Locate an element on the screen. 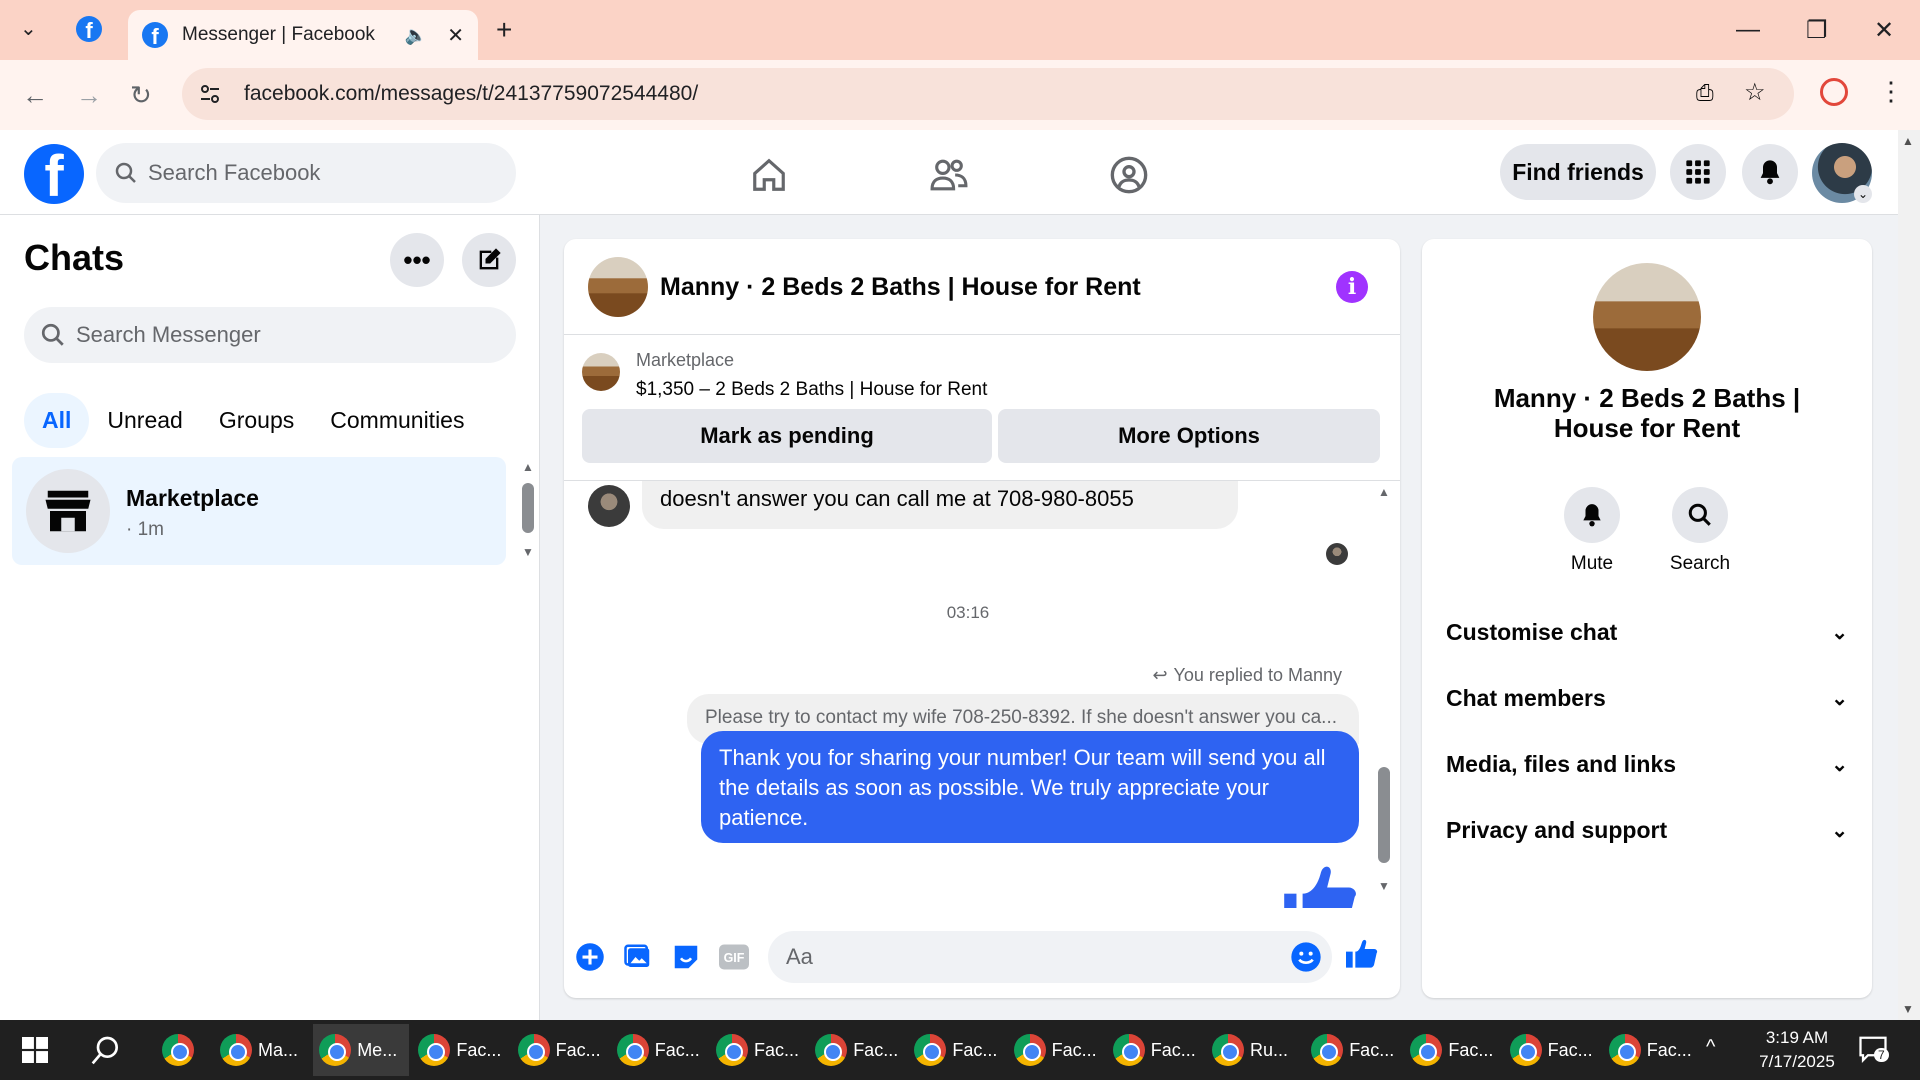  messages-scroll-up: ▲ is located at coordinates (1384, 492).